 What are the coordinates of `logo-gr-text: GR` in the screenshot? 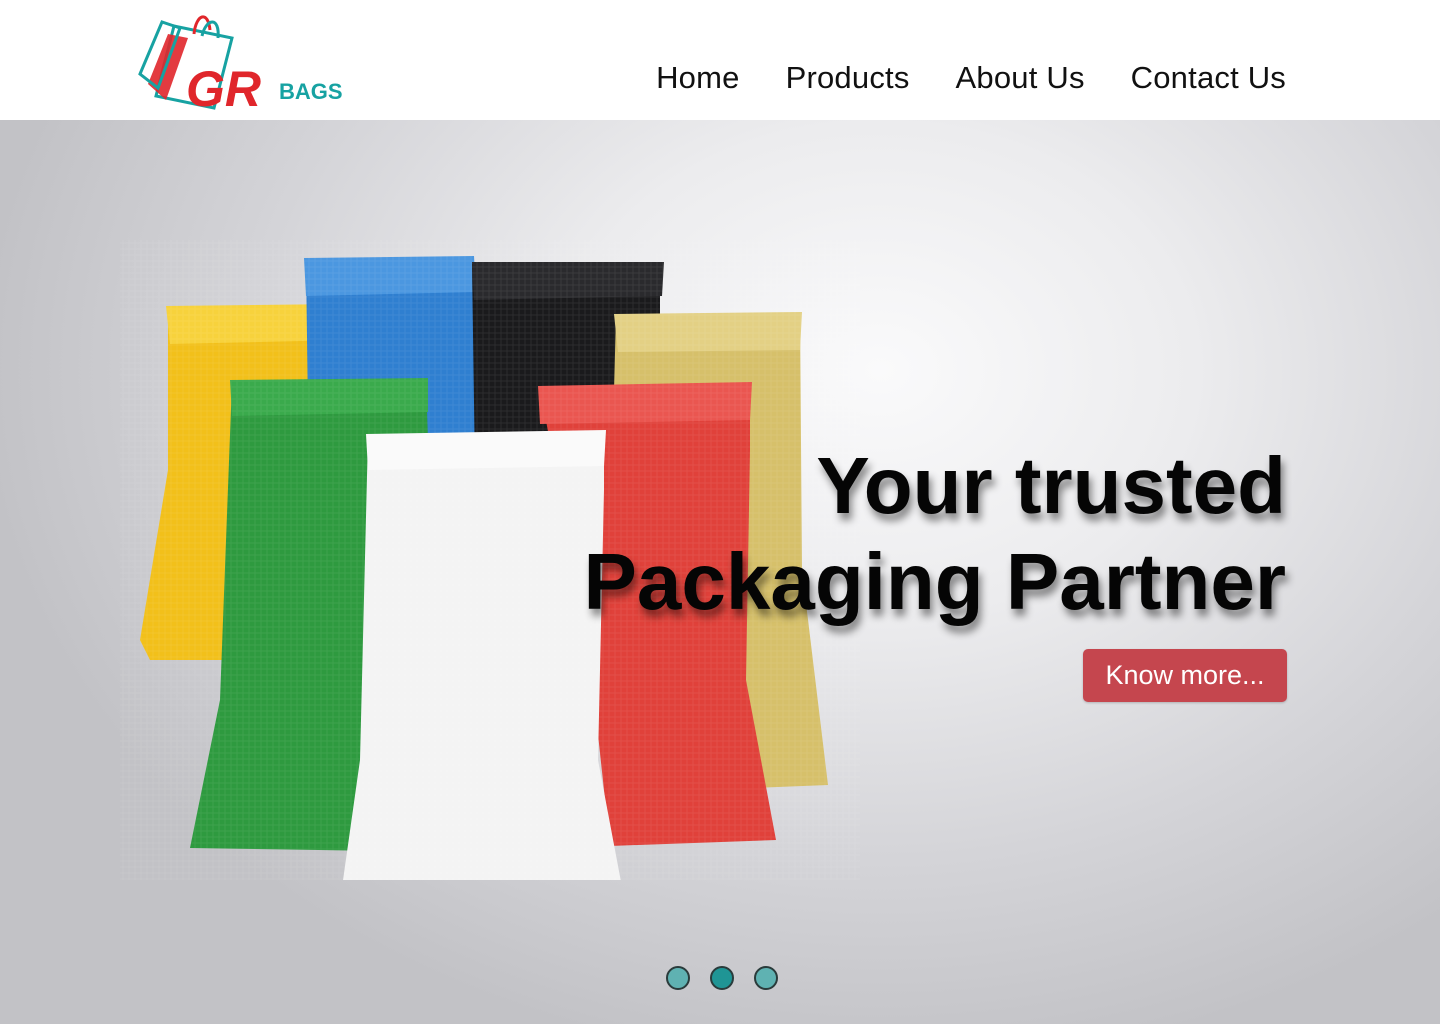 It's located at (223, 86).